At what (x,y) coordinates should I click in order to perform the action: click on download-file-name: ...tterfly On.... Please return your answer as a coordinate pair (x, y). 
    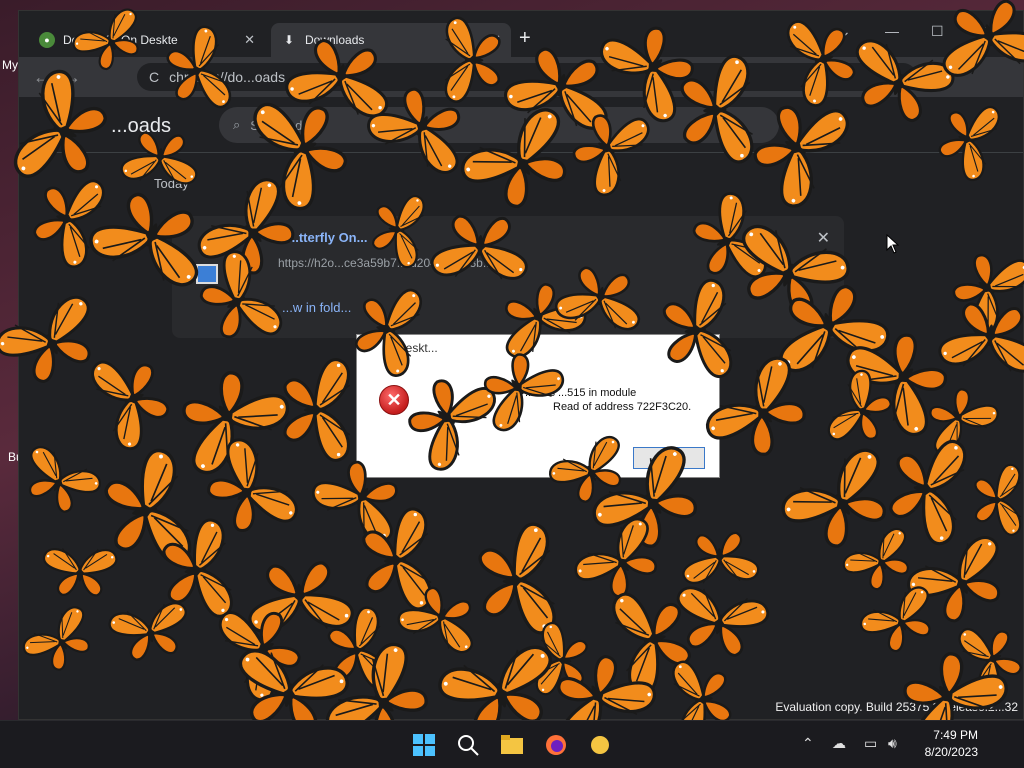
    Looking at the image, I should click on (327, 237).